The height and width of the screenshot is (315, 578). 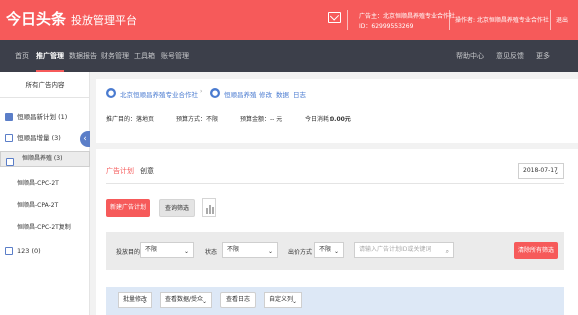 I want to click on search-input: 请输入广告计划ID或关键词 ⌕, so click(x=404, y=250).